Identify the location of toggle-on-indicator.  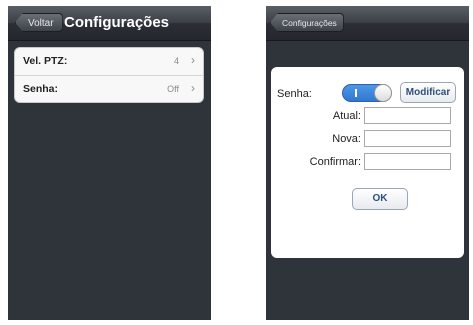
(356, 93).